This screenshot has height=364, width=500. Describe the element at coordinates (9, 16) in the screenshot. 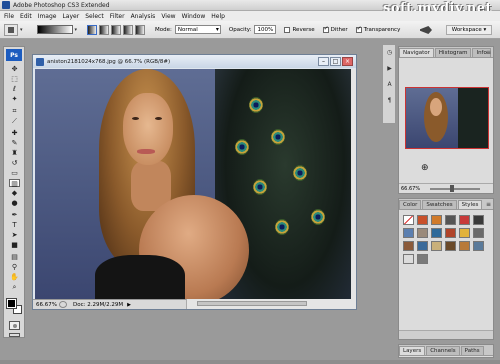

I see `menu-file: File` at that location.